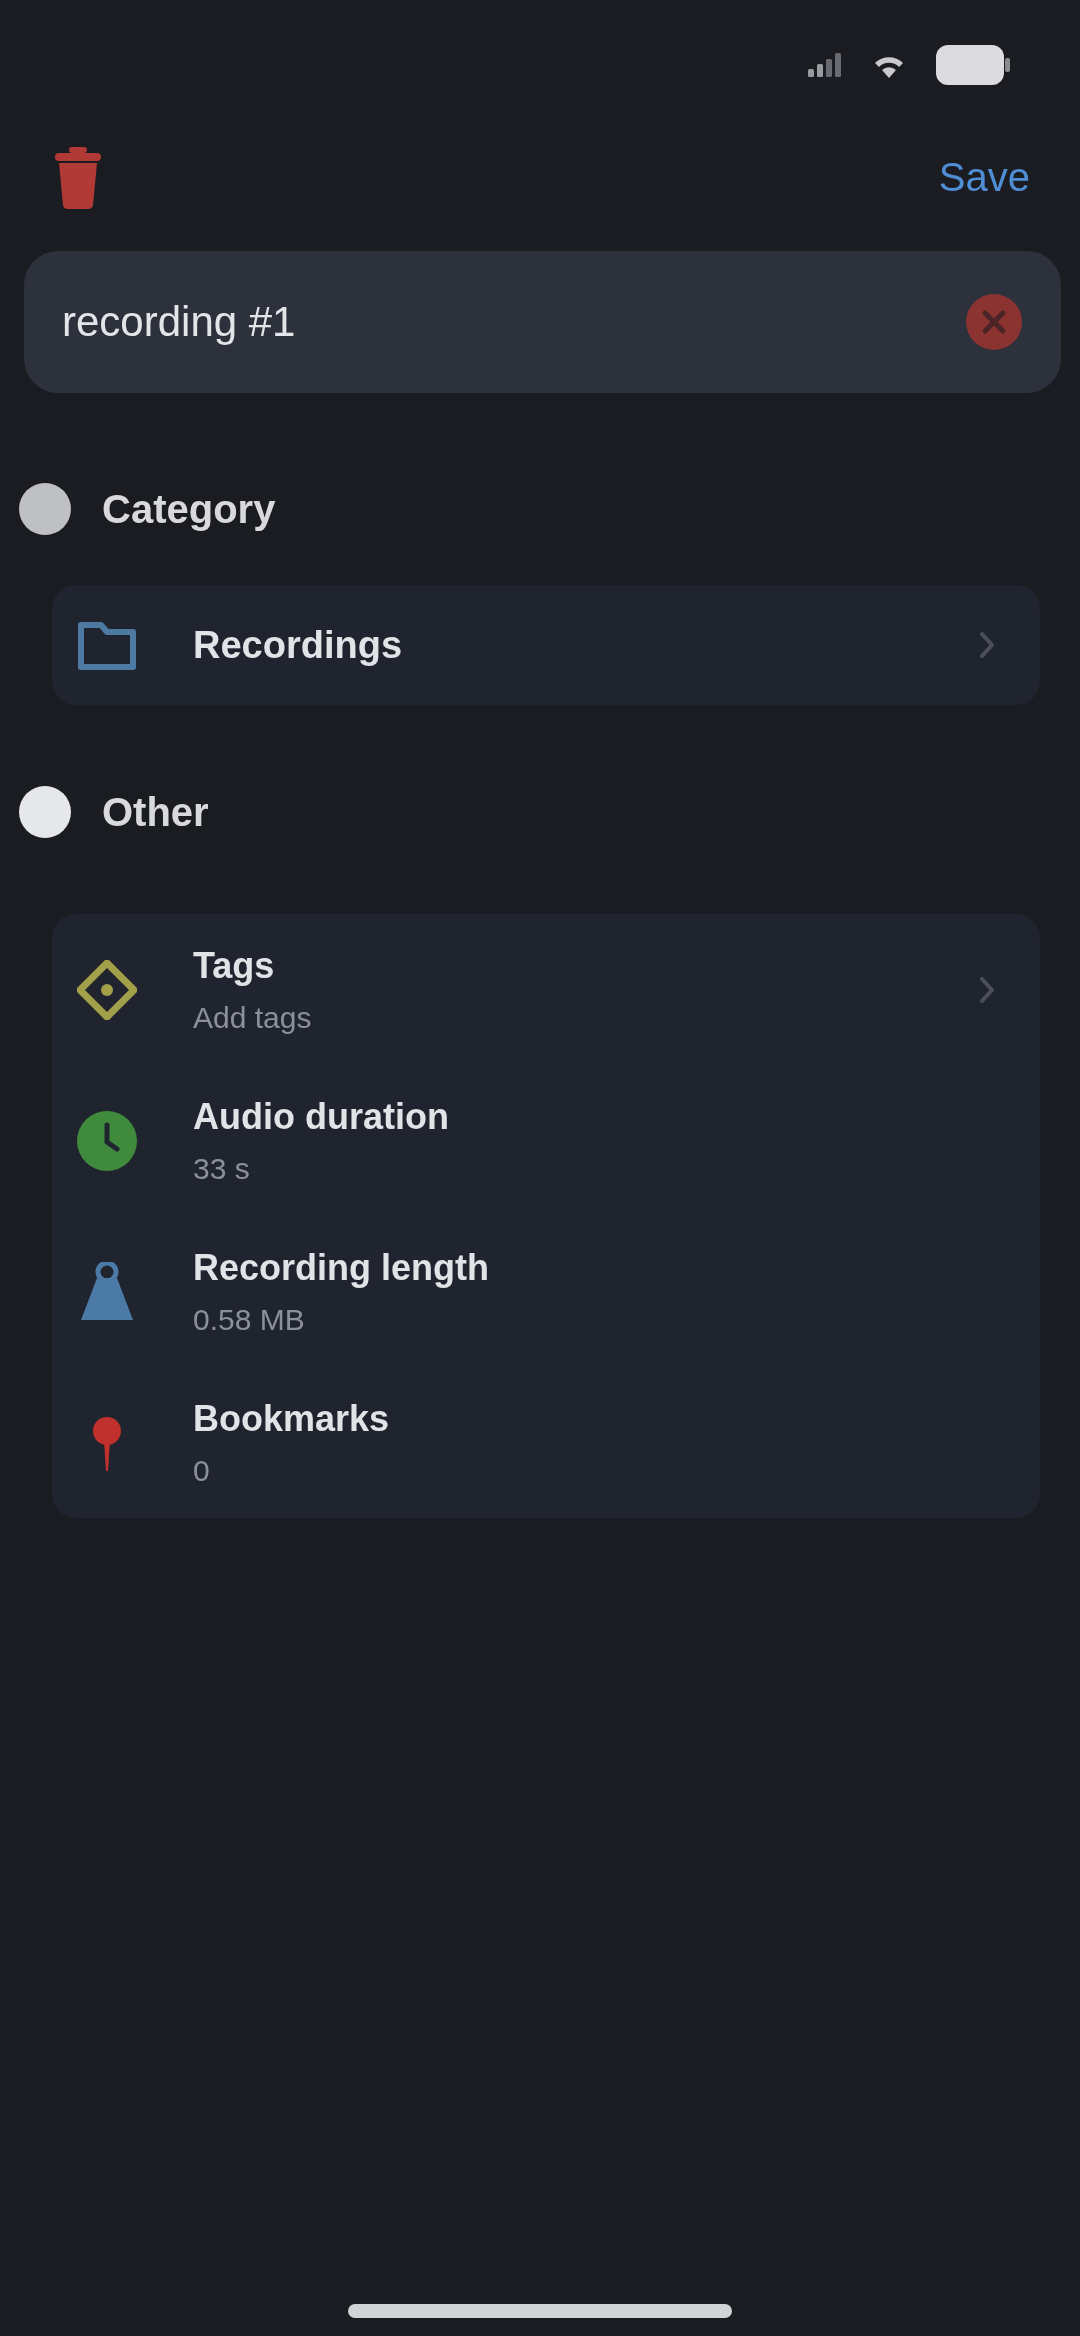 Image resolution: width=1080 pixels, height=2336 pixels. Describe the element at coordinates (341, 1267) in the screenshot. I see `row-label: Recording length` at that location.